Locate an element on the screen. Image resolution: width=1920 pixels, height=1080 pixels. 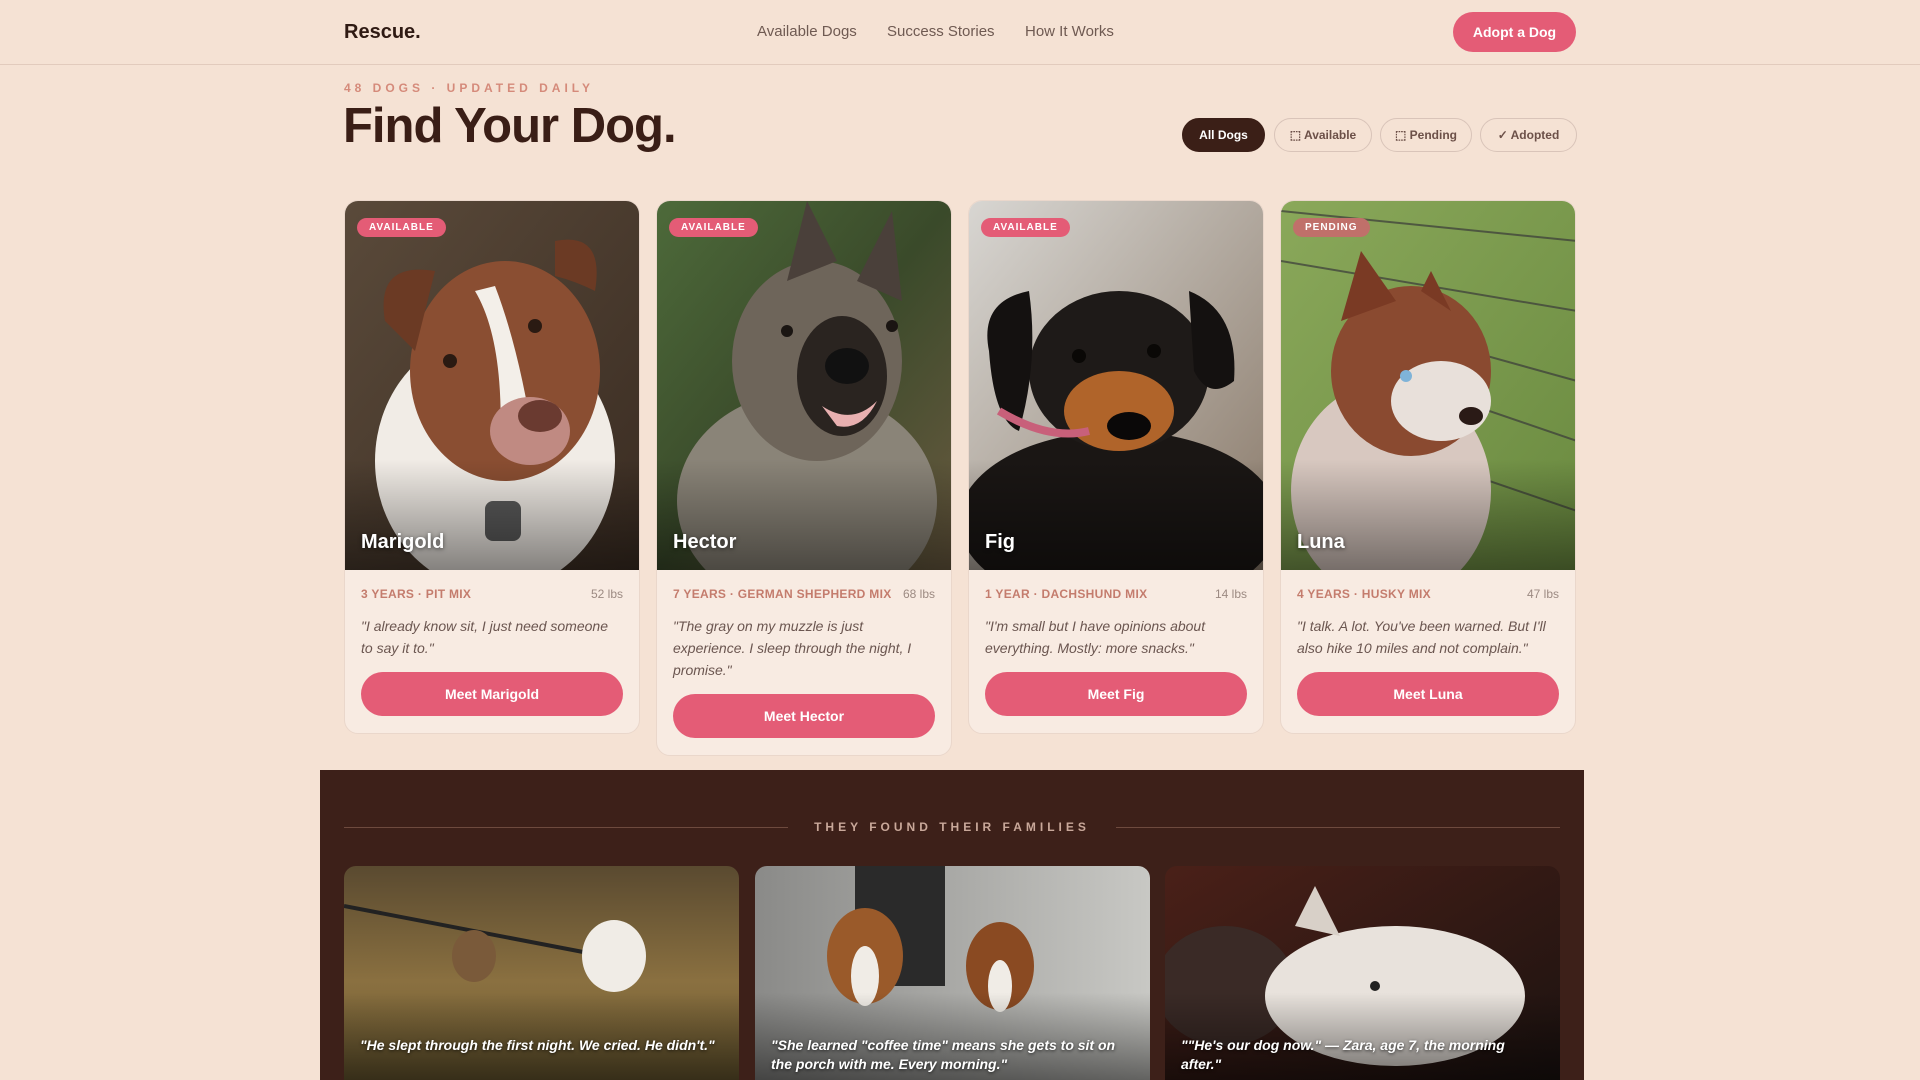
adopt-a-dog-button: Adopt a Dog is located at coordinates (1514, 32).